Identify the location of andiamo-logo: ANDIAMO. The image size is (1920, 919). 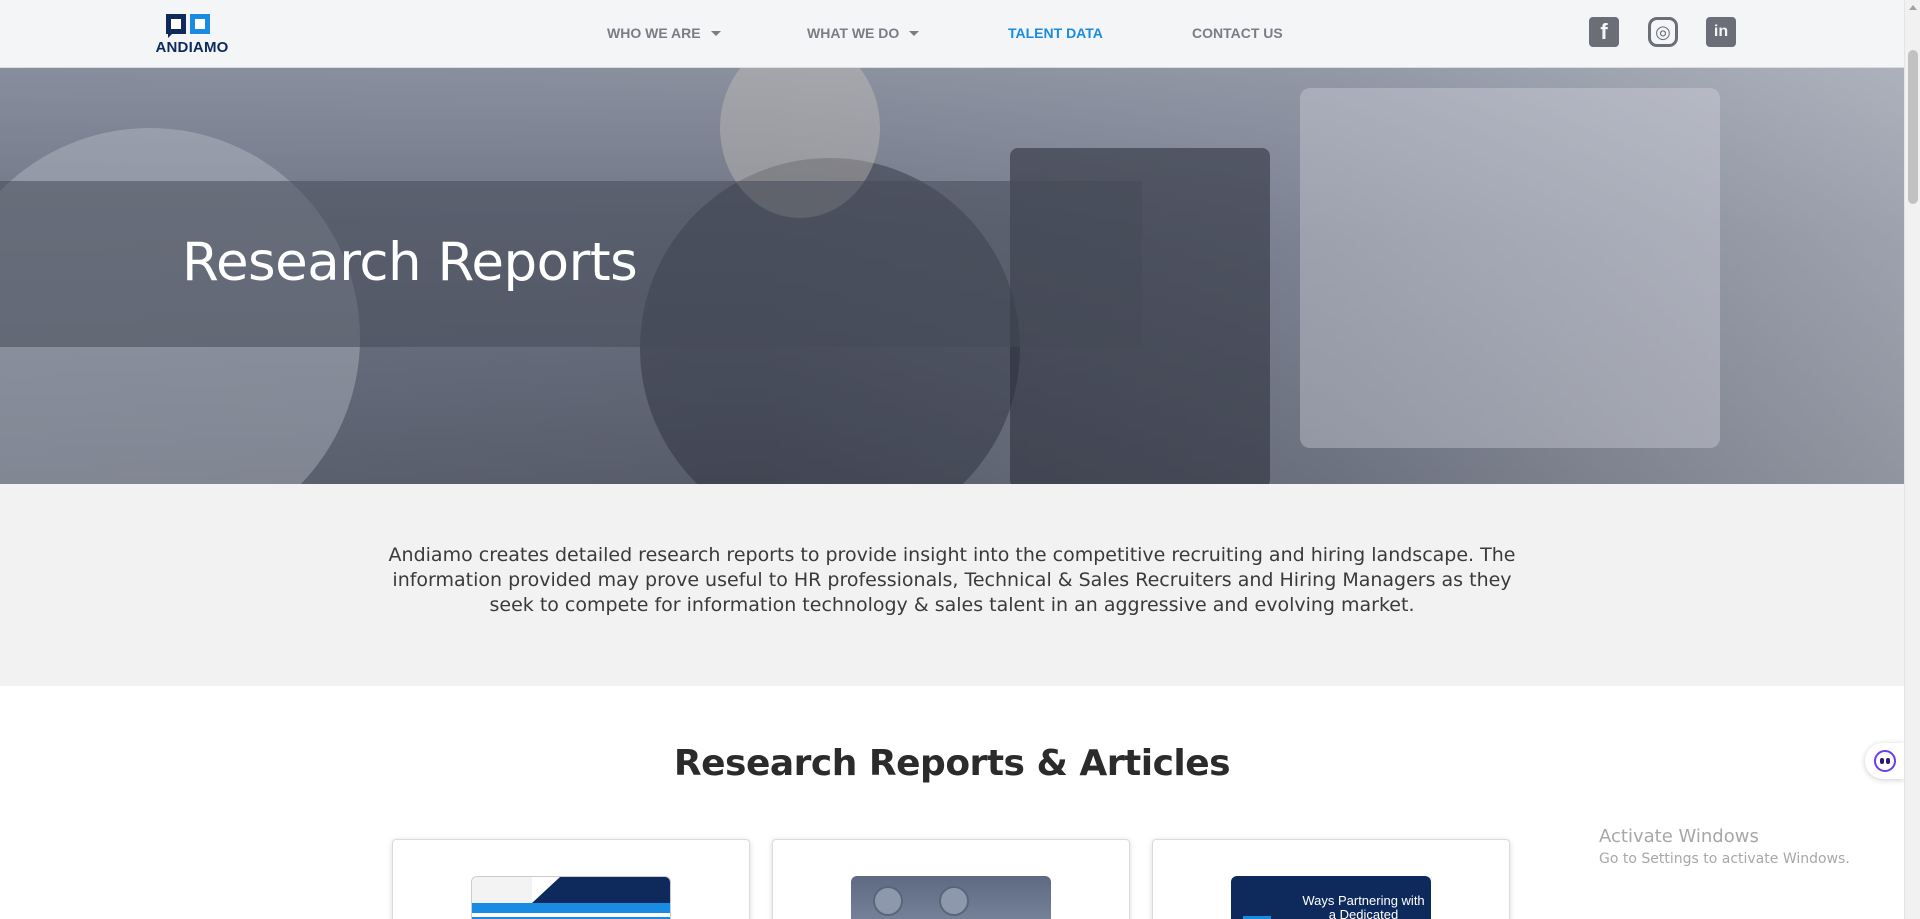
(192, 35).